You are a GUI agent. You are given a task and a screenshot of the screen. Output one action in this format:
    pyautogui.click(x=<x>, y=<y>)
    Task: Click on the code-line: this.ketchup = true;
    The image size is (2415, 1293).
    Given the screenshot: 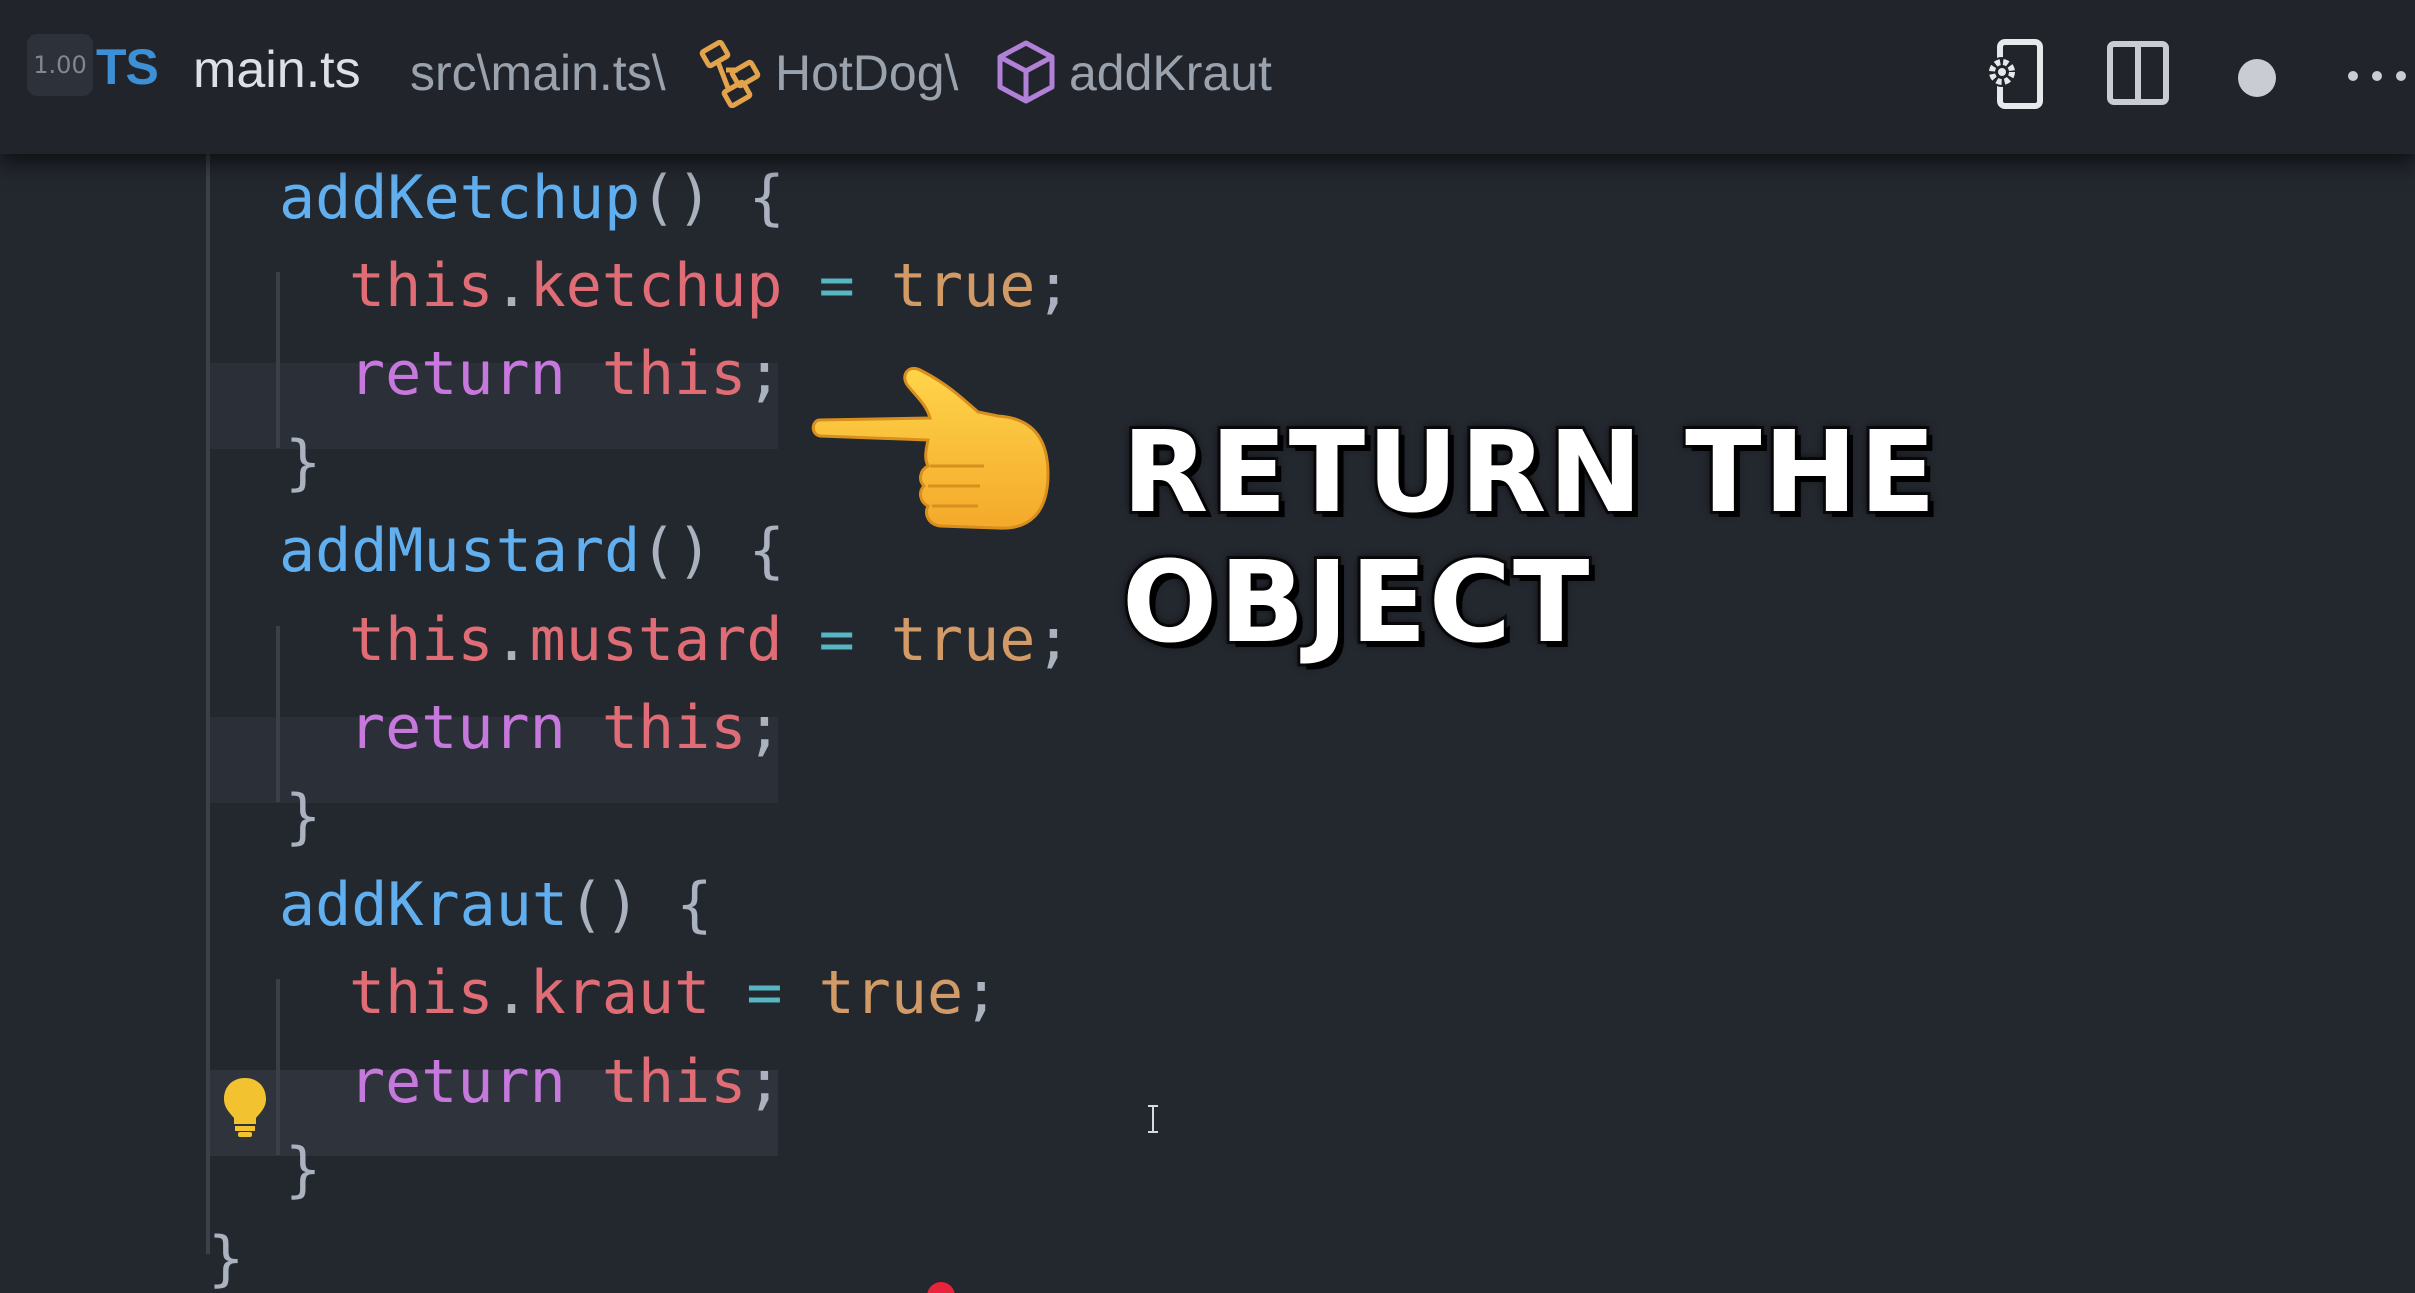 What is the action you would take?
    pyautogui.click(x=710, y=286)
    